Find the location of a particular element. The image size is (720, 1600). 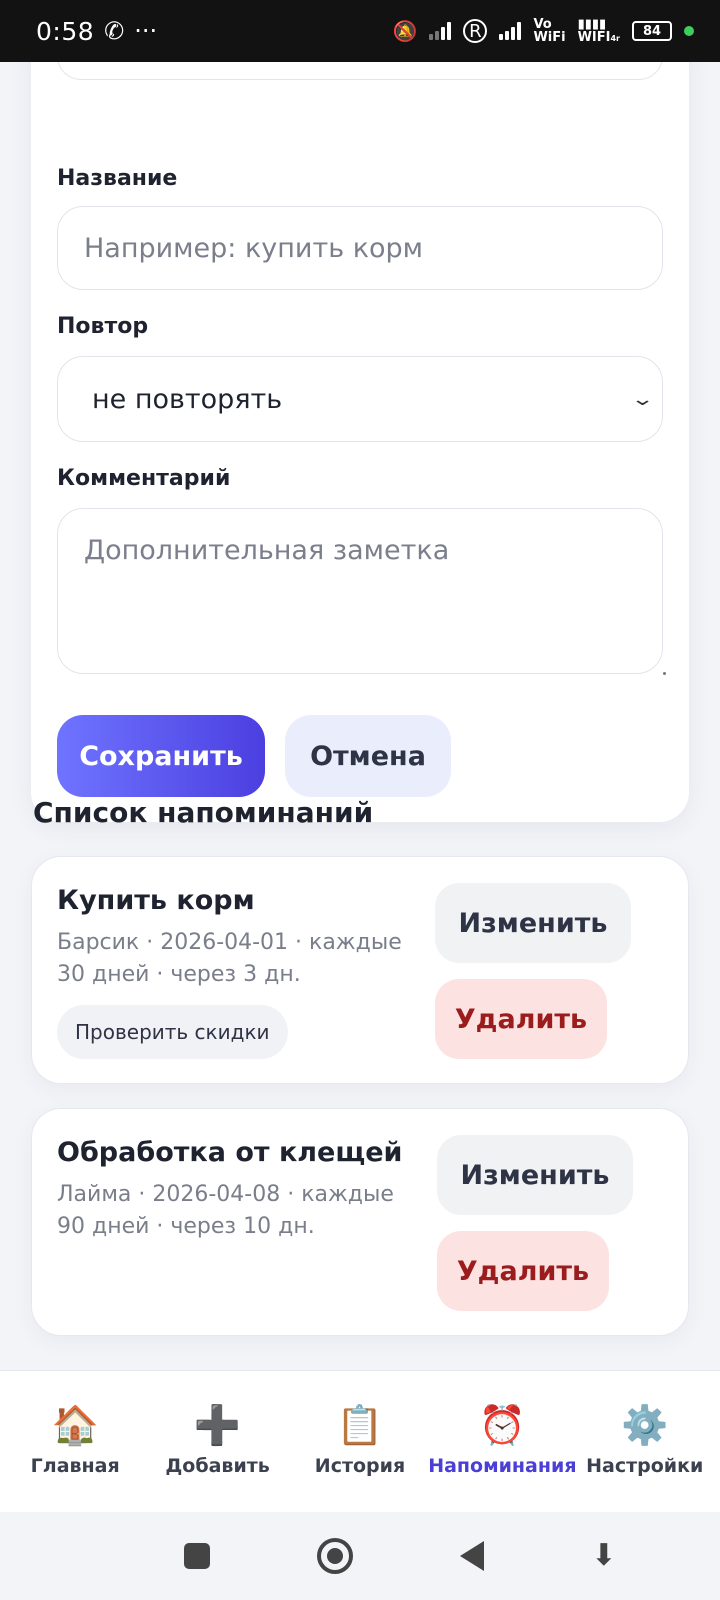

comment-placeholder: Дополнительная заметка is located at coordinates (267, 550).